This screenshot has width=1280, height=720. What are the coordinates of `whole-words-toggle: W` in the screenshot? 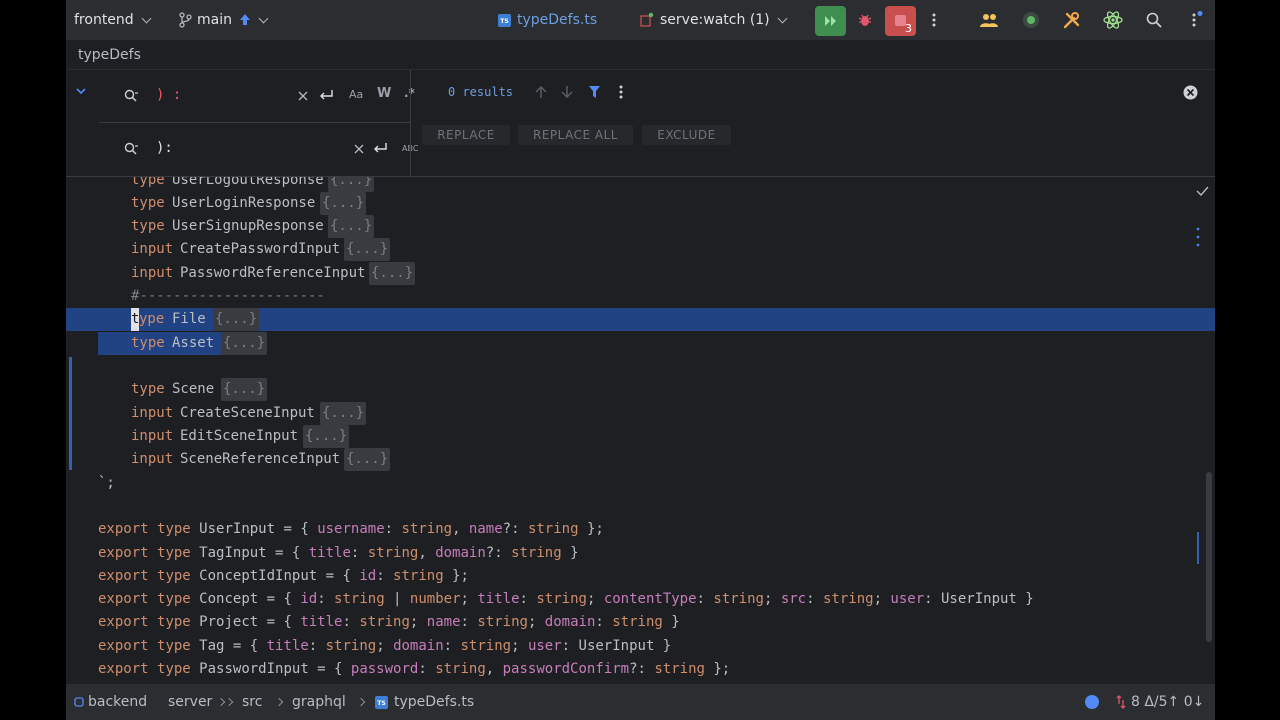 It's located at (384, 93).